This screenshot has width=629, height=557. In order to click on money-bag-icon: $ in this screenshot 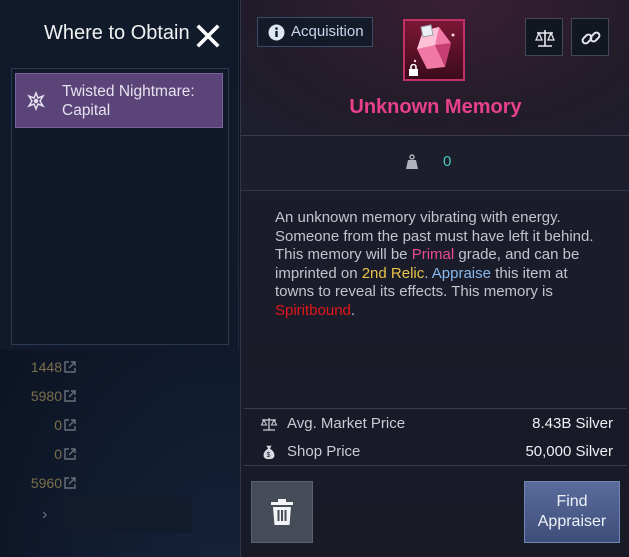, I will do `click(269, 452)`.